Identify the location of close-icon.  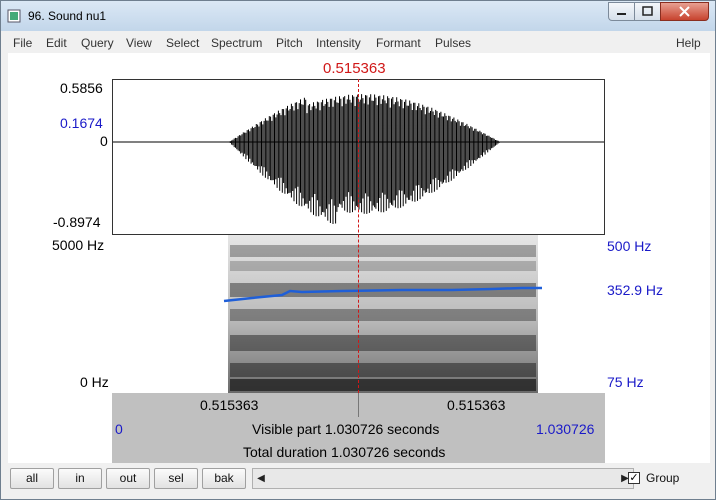
(684, 11).